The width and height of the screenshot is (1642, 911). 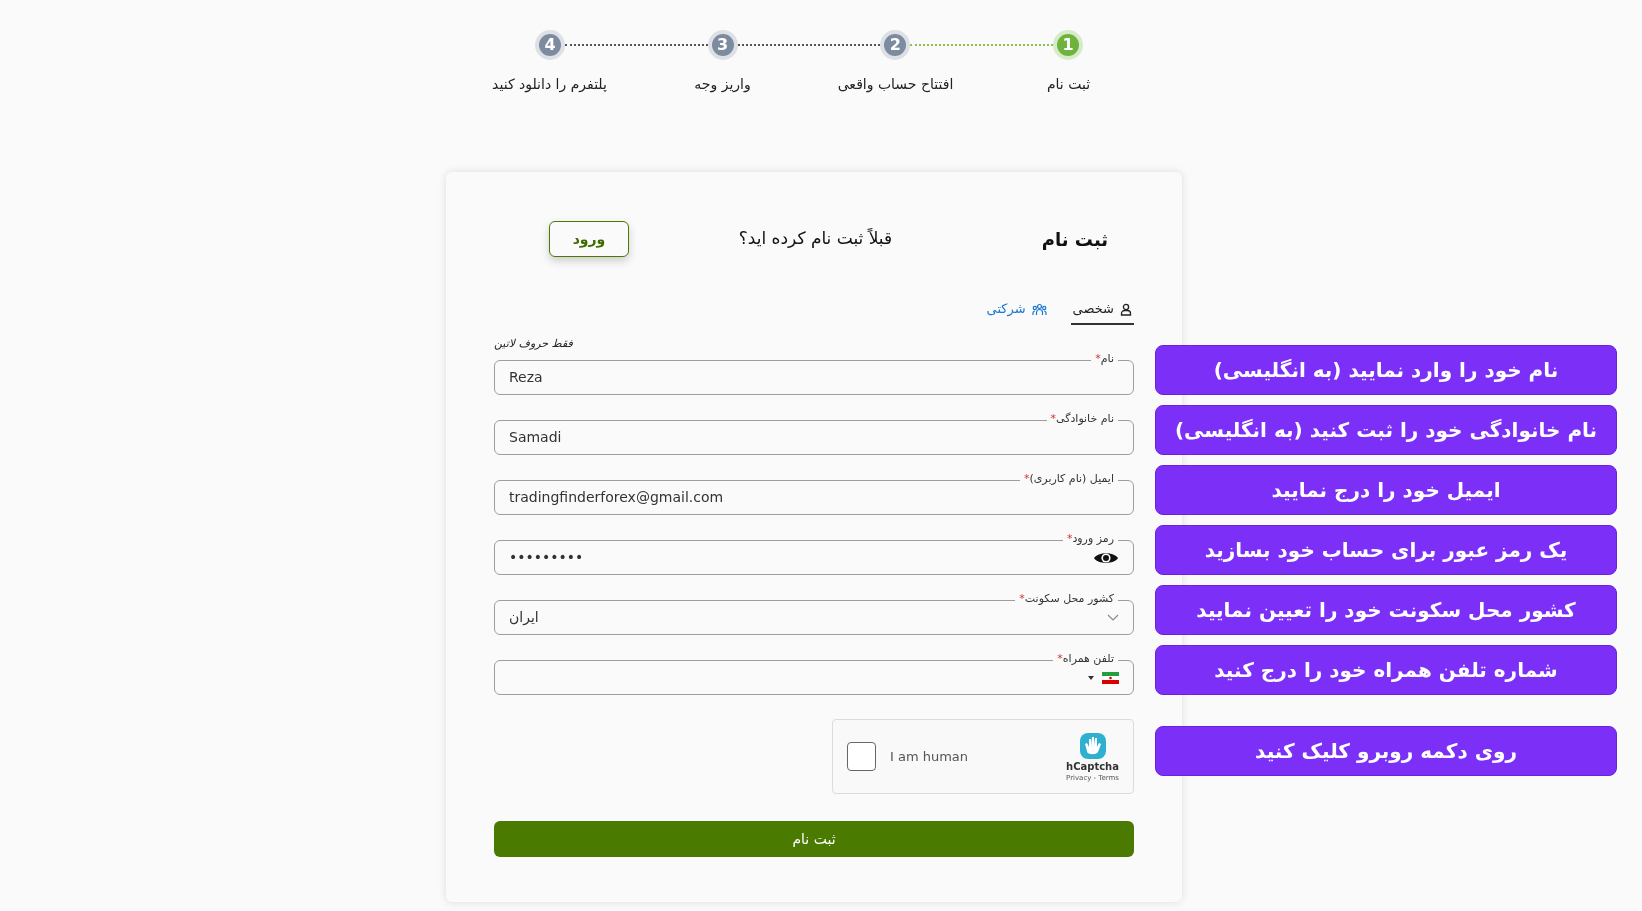 I want to click on submit-button: ثبت نام, so click(x=814, y=839).